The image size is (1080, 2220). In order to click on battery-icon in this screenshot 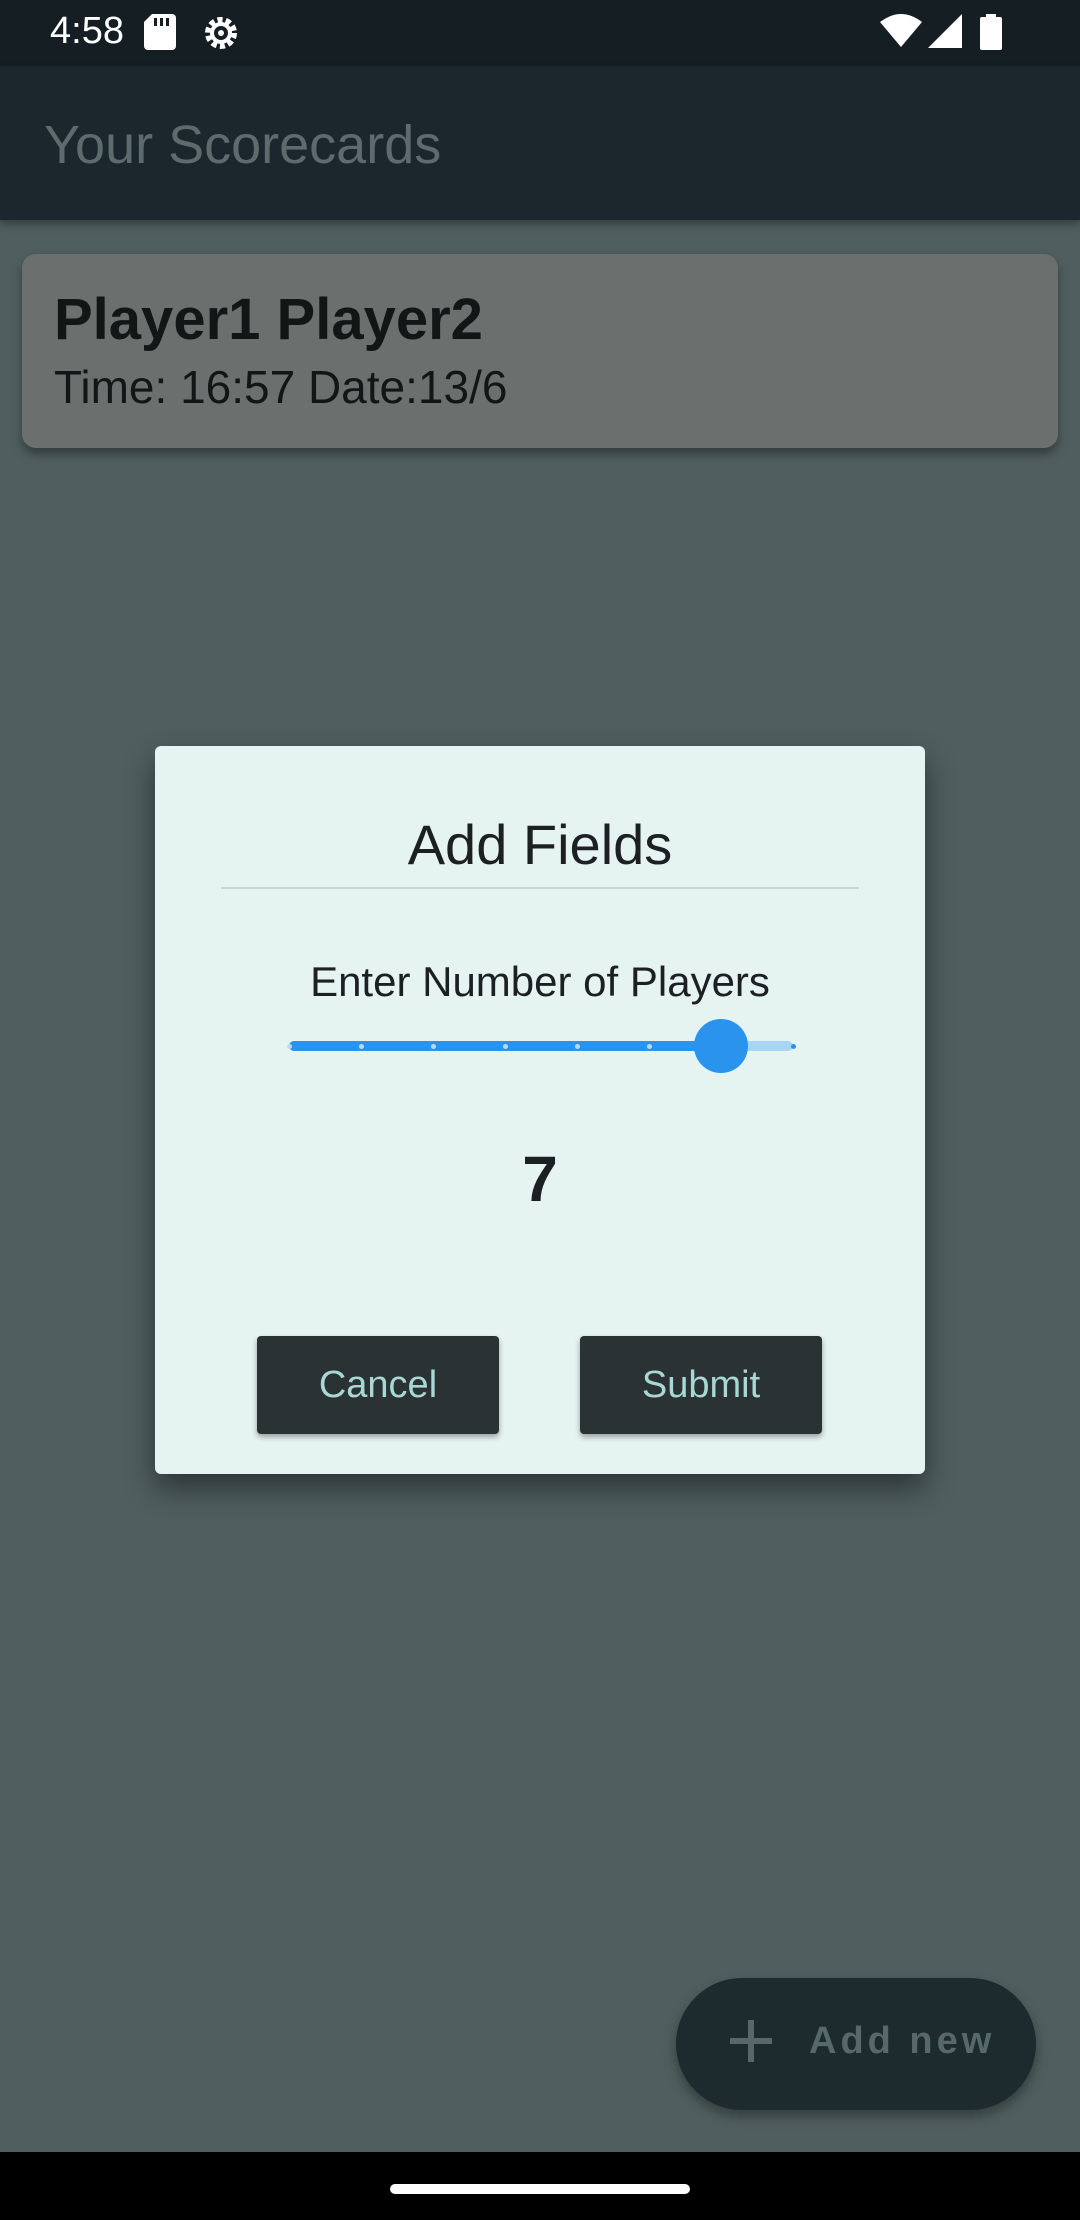, I will do `click(991, 32)`.